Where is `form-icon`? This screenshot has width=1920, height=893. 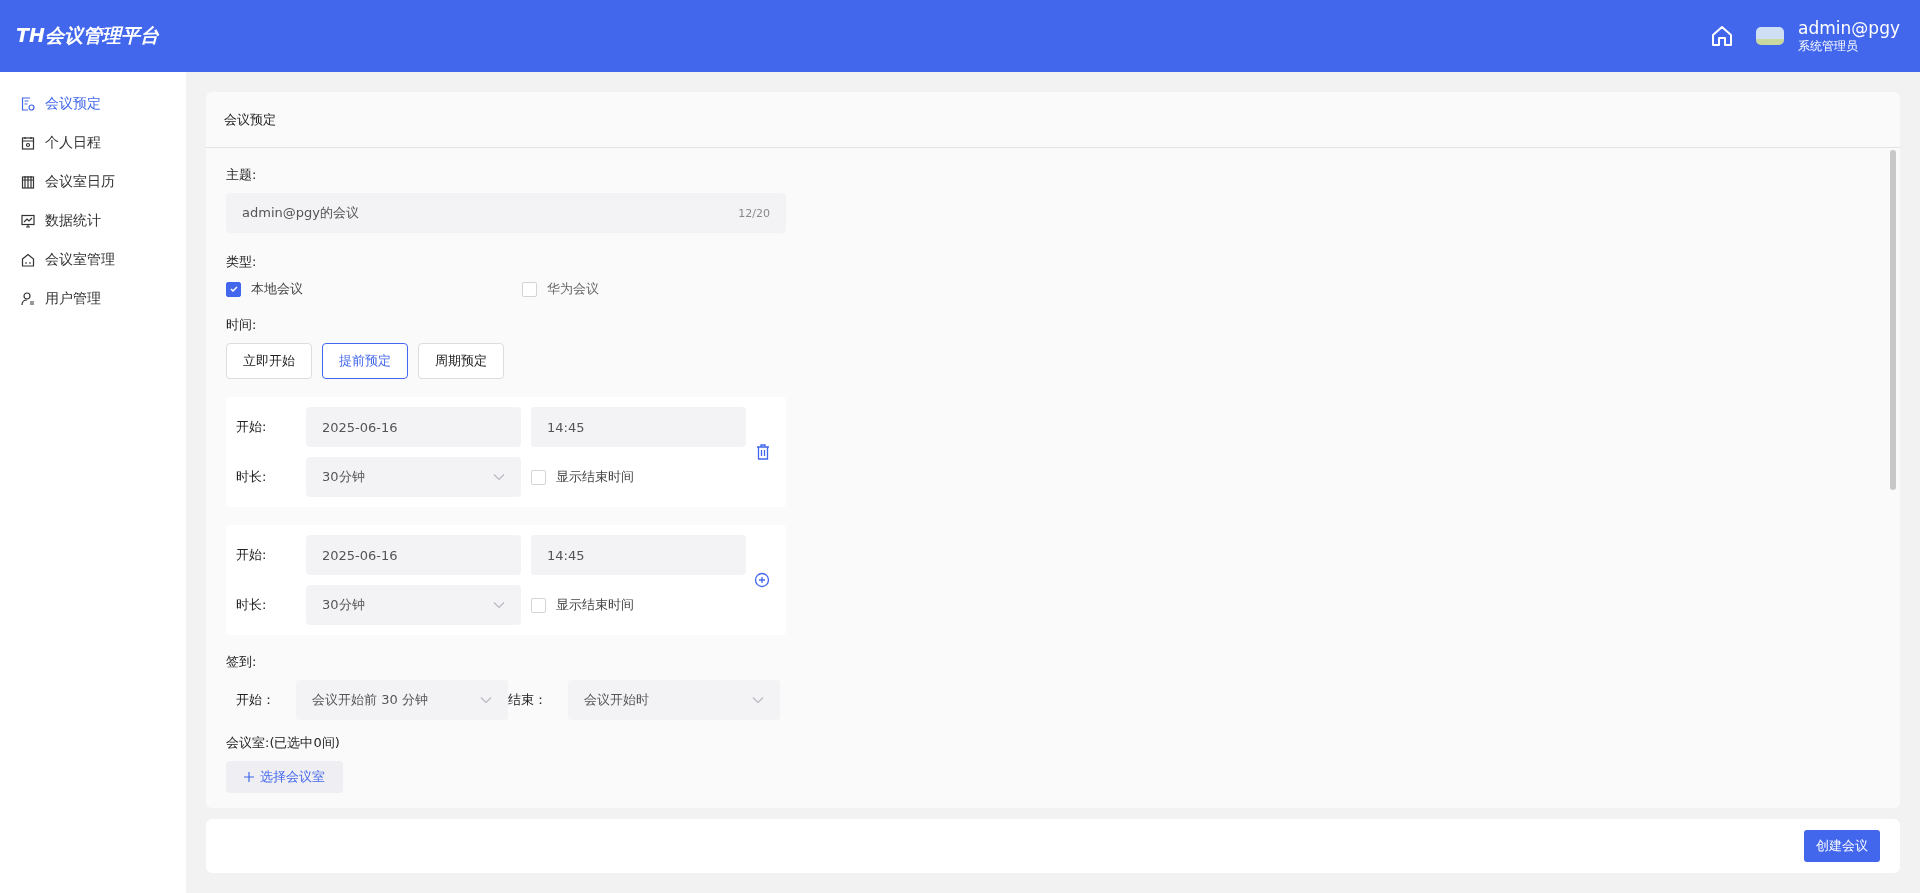 form-icon is located at coordinates (28, 103).